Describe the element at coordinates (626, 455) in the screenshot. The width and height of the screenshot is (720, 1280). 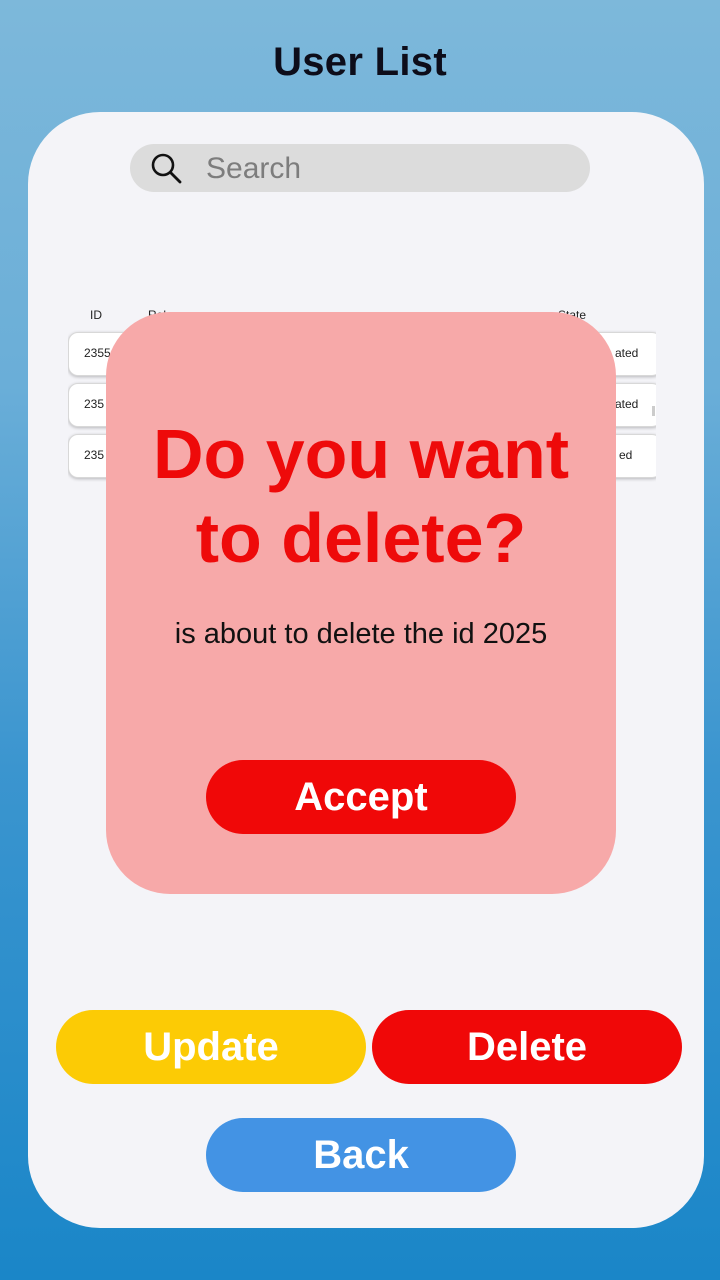
I see `row-state: ed` at that location.